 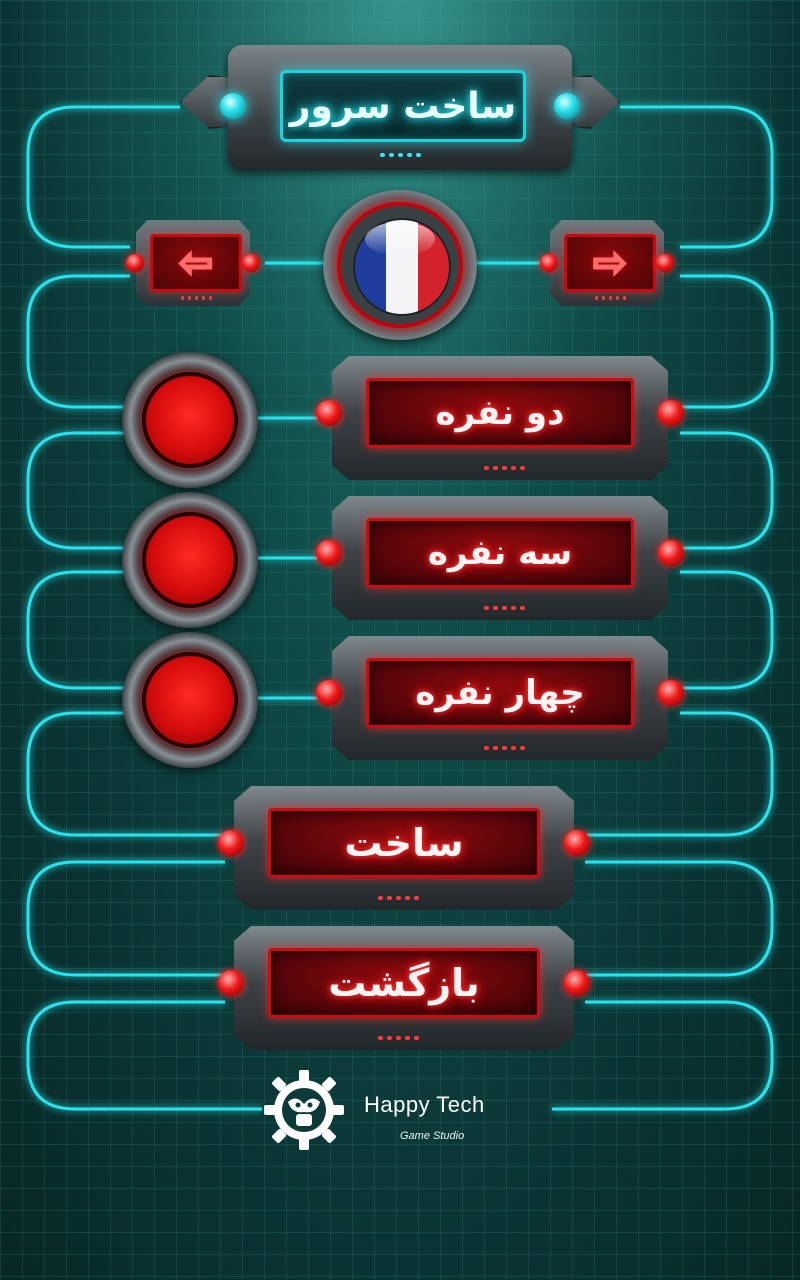 I want to click on gear-logo-icon, so click(x=304, y=1110).